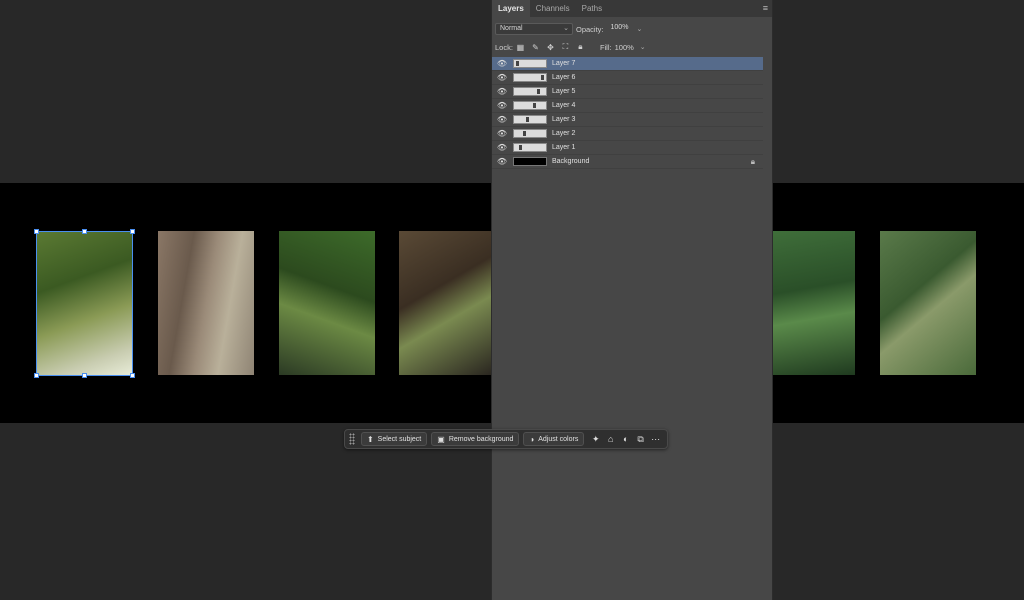  I want to click on generative-fill-icon: ✦, so click(595, 439).